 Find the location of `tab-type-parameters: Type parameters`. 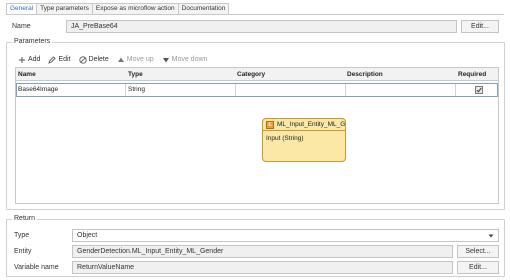

tab-type-parameters: Type parameters is located at coordinates (64, 8).